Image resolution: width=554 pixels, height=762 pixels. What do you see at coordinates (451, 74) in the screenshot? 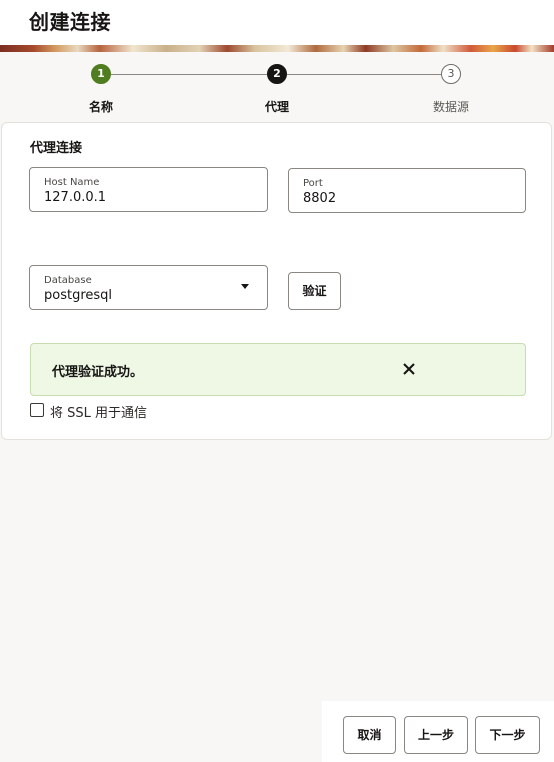
I see `step-3-indicator: 3` at bounding box center [451, 74].